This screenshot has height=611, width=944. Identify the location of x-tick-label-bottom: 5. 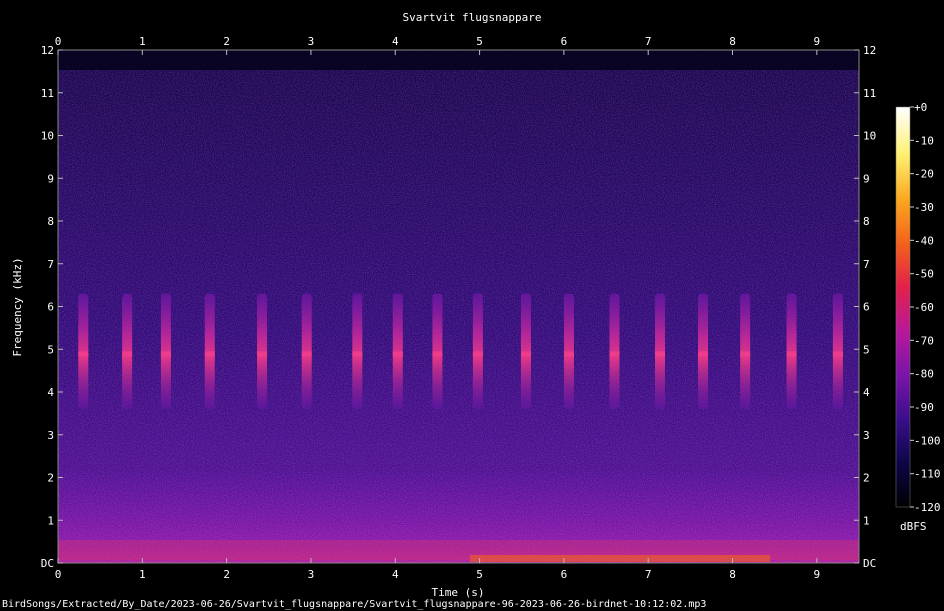
(479, 574).